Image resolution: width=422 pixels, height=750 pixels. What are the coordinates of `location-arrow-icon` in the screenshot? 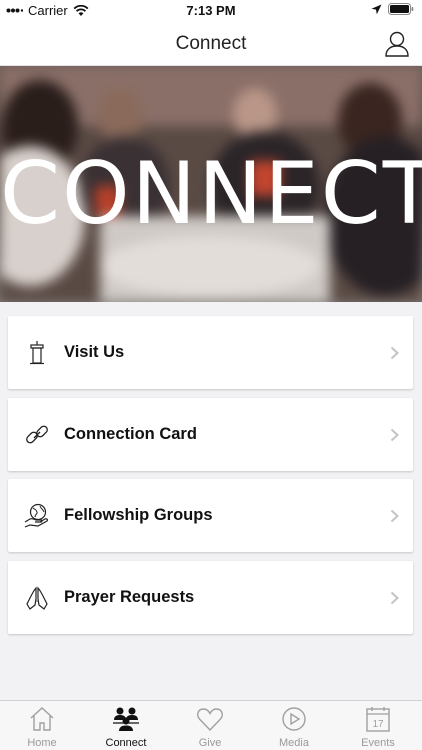 It's located at (376, 9).